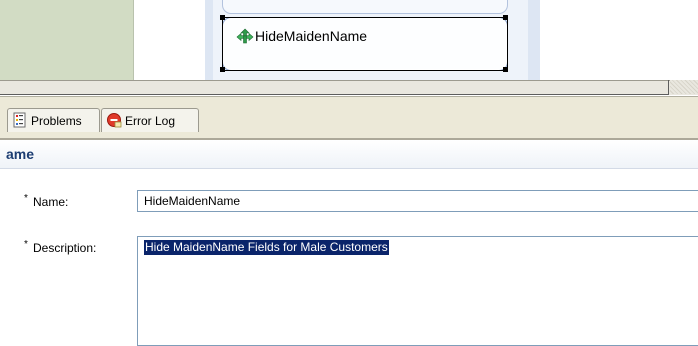 Image resolution: width=698 pixels, height=346 pixels. What do you see at coordinates (245, 36) in the screenshot?
I see `rule-arrows-icon` at bounding box center [245, 36].